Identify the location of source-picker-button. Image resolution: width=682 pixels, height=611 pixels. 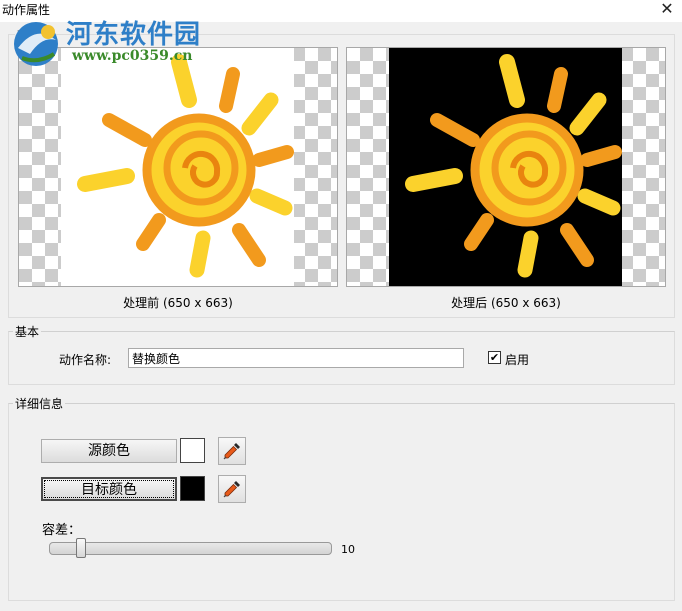
(232, 451).